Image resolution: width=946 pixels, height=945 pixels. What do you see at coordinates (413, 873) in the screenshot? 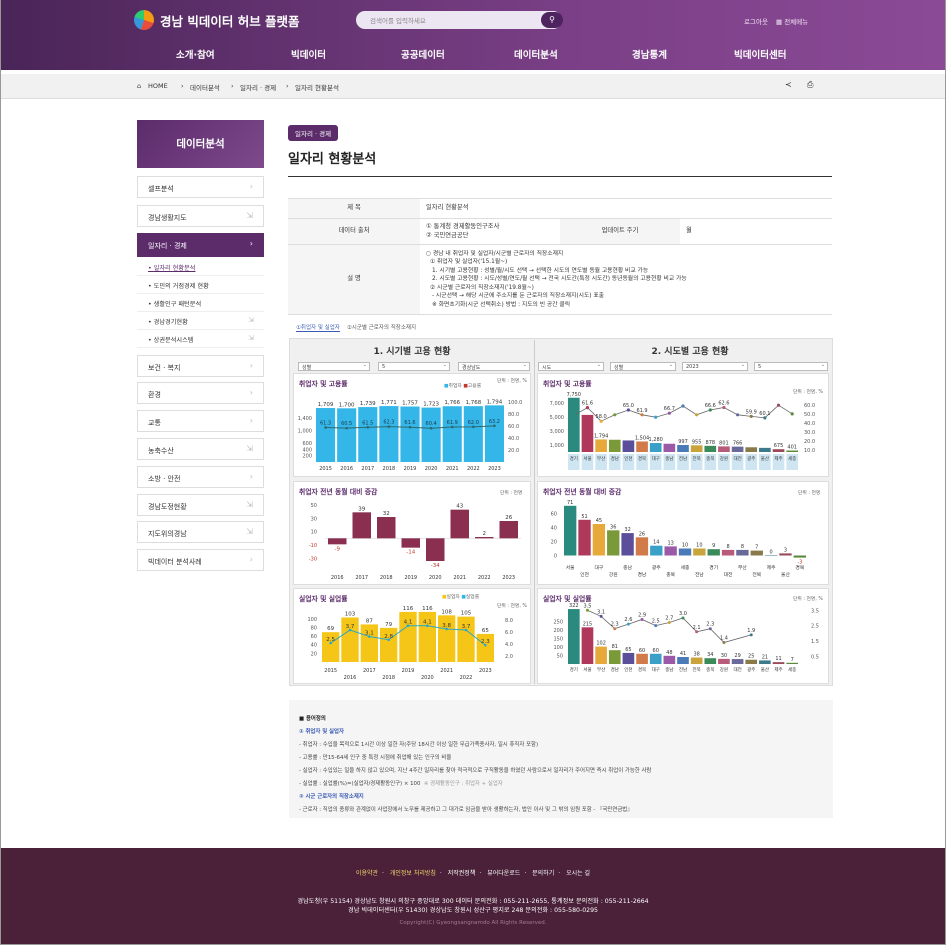
I see `footer-link: 개인정보 처리방침` at bounding box center [413, 873].